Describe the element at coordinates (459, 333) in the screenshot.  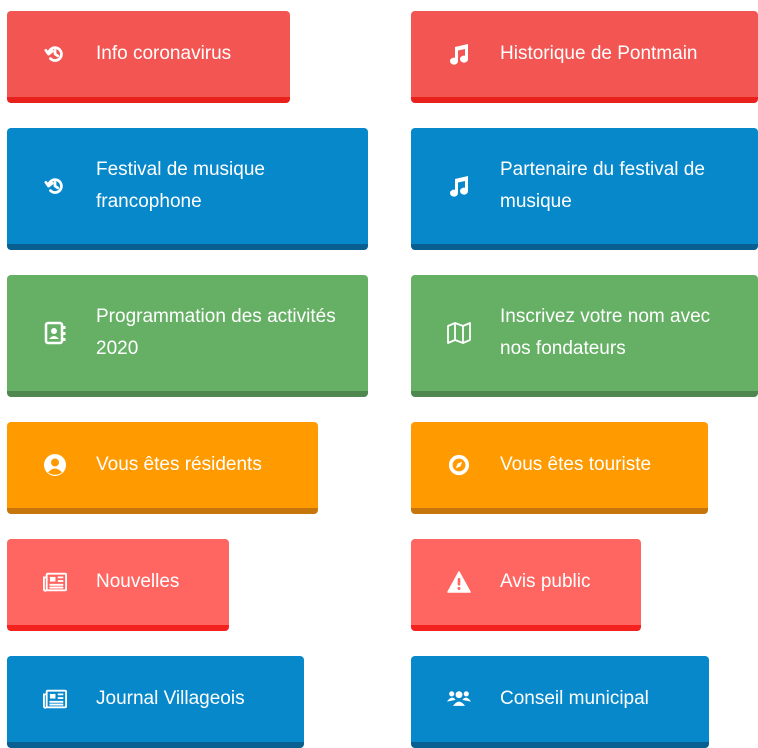
I see `map-icon` at that location.